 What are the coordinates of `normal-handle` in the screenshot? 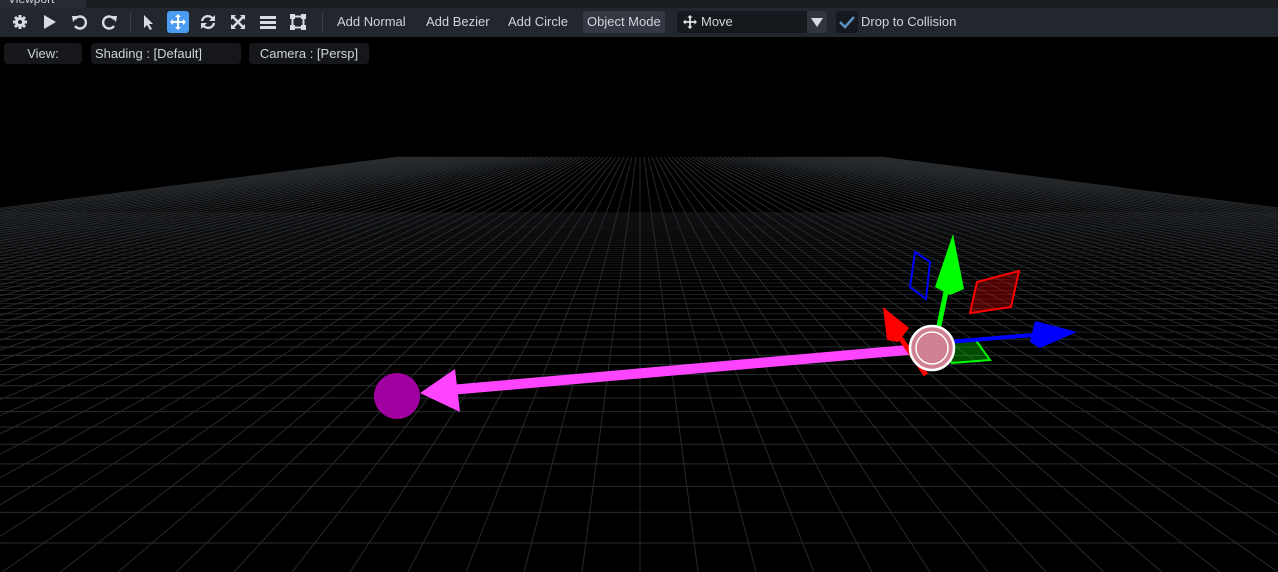 It's located at (652, 381).